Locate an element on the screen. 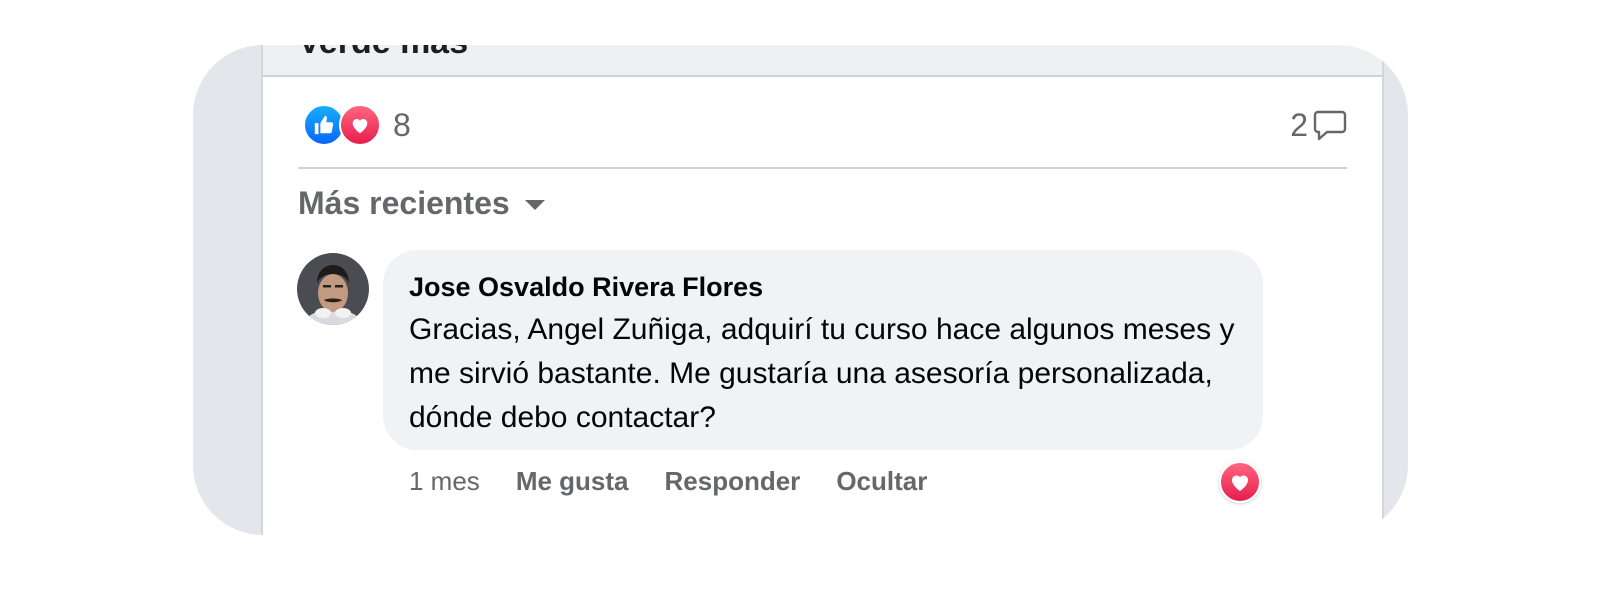  comment-actions: 1 mes Me gusta Responder Ocultar is located at coordinates (668, 481).